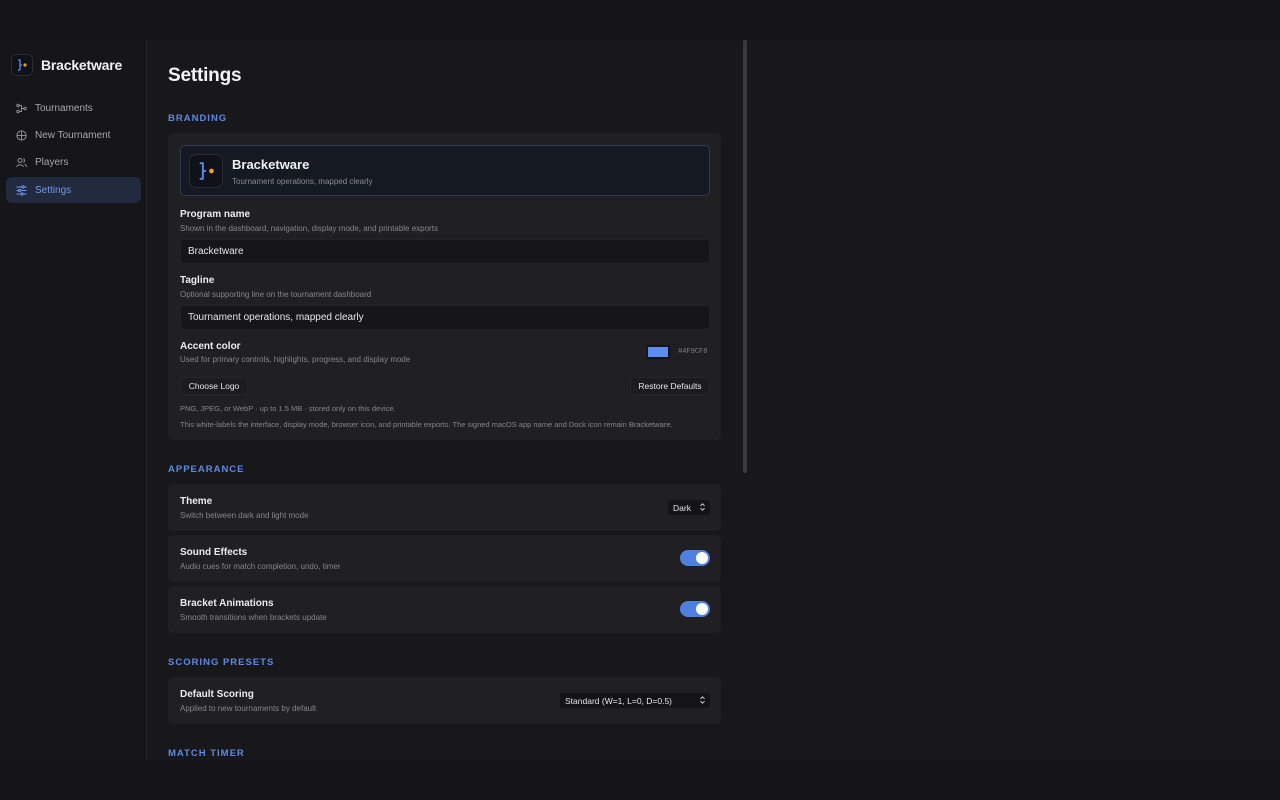  I want to click on tagline-input, so click(445, 317).